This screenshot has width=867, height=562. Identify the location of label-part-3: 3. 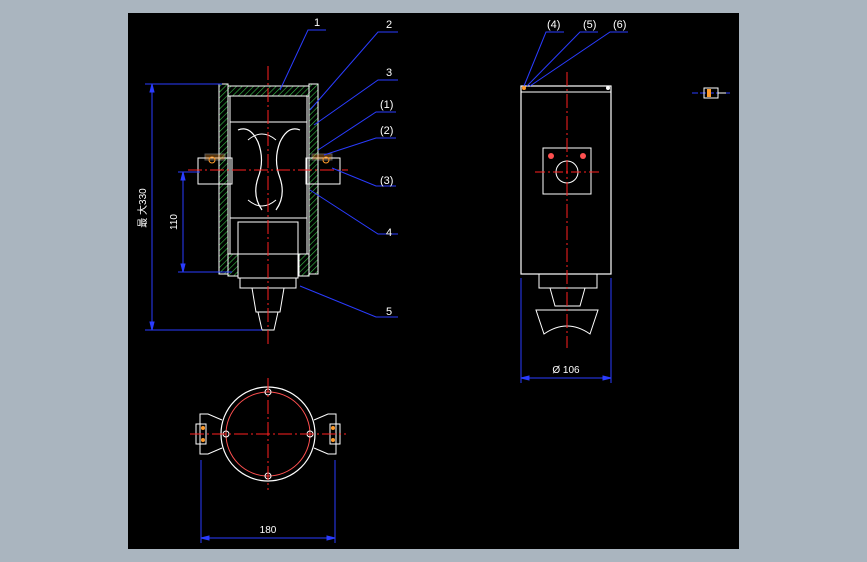
(389, 73).